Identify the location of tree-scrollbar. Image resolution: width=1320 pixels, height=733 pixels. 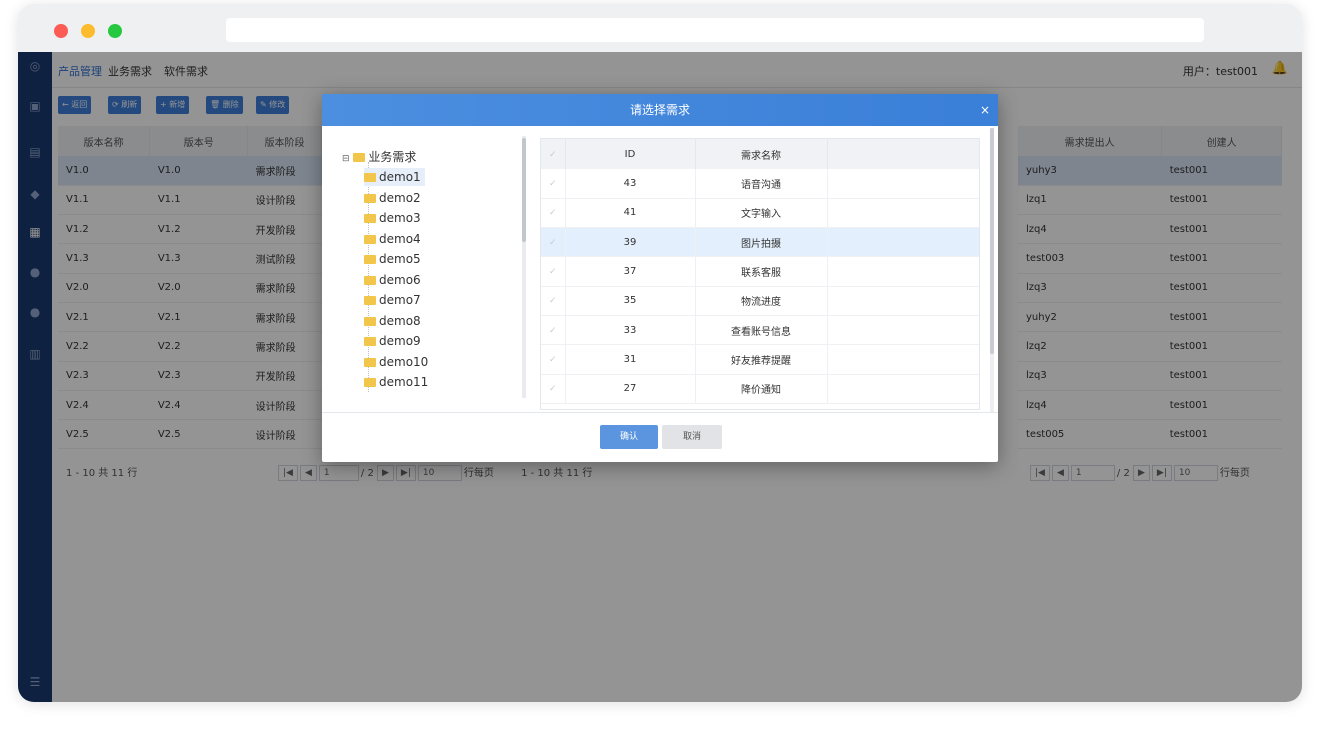
(524, 267).